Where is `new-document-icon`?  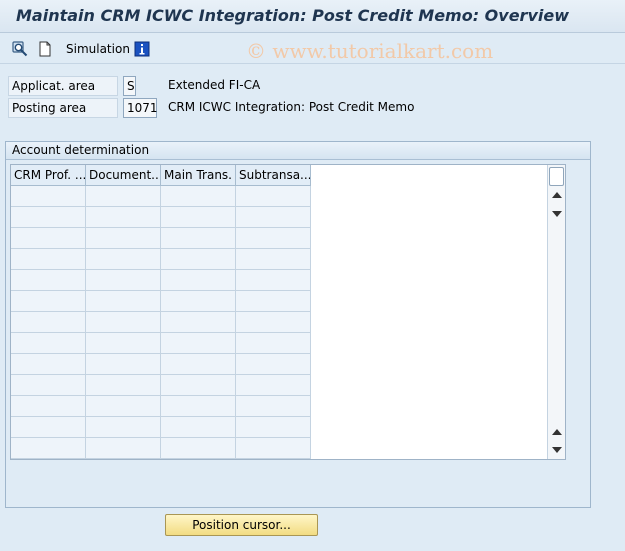
new-document-icon is located at coordinates (45, 49).